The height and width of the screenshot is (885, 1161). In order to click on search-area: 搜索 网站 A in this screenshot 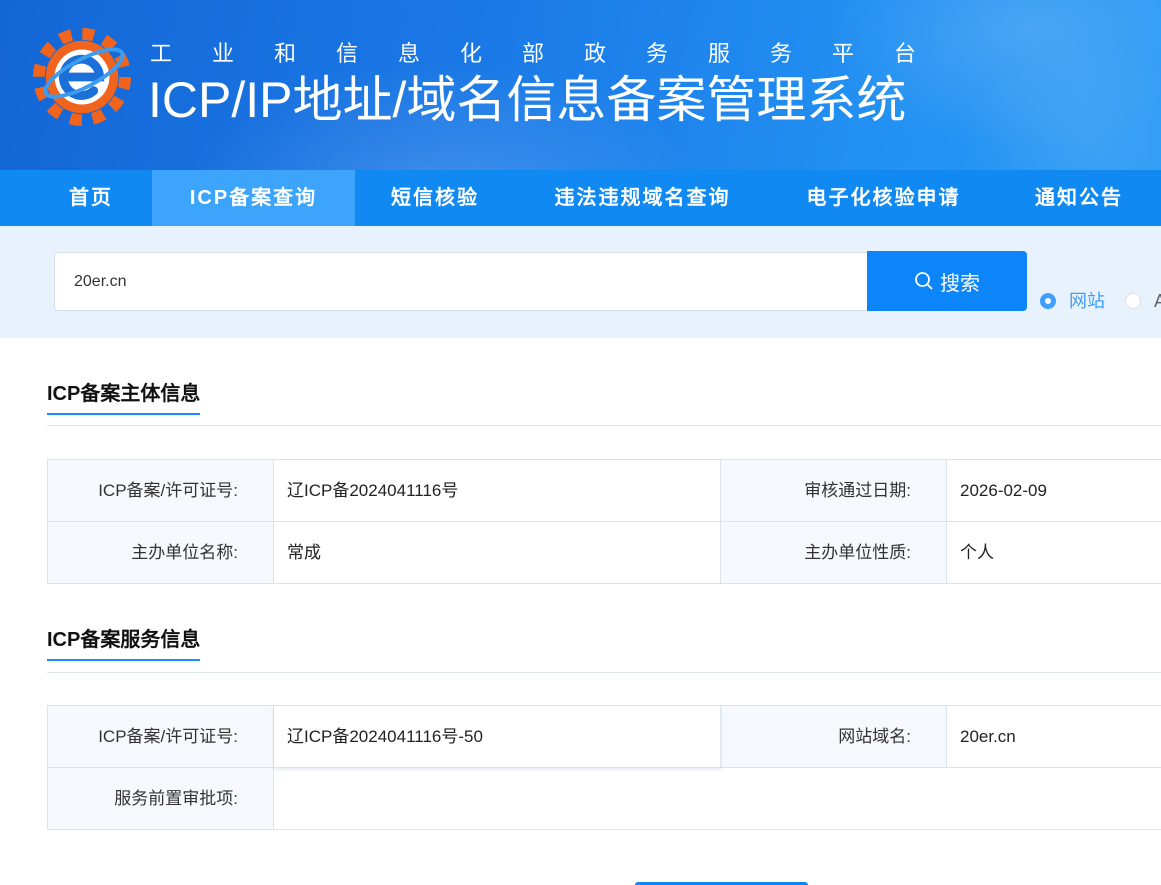, I will do `click(580, 282)`.